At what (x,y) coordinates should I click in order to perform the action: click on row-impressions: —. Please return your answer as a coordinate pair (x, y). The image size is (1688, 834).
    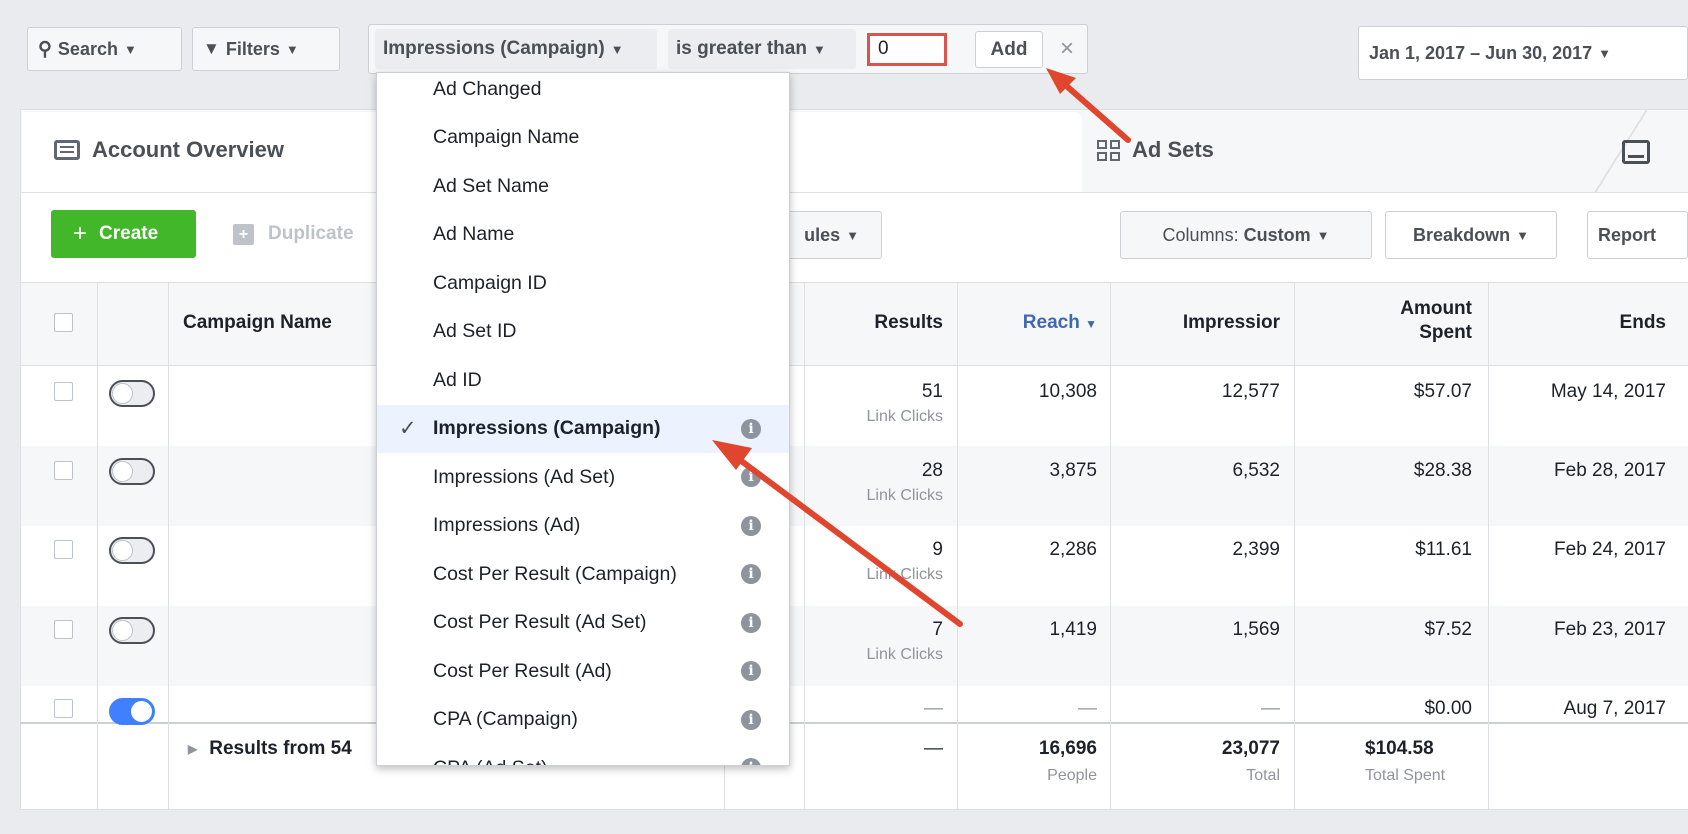
    Looking at the image, I should click on (1270, 708).